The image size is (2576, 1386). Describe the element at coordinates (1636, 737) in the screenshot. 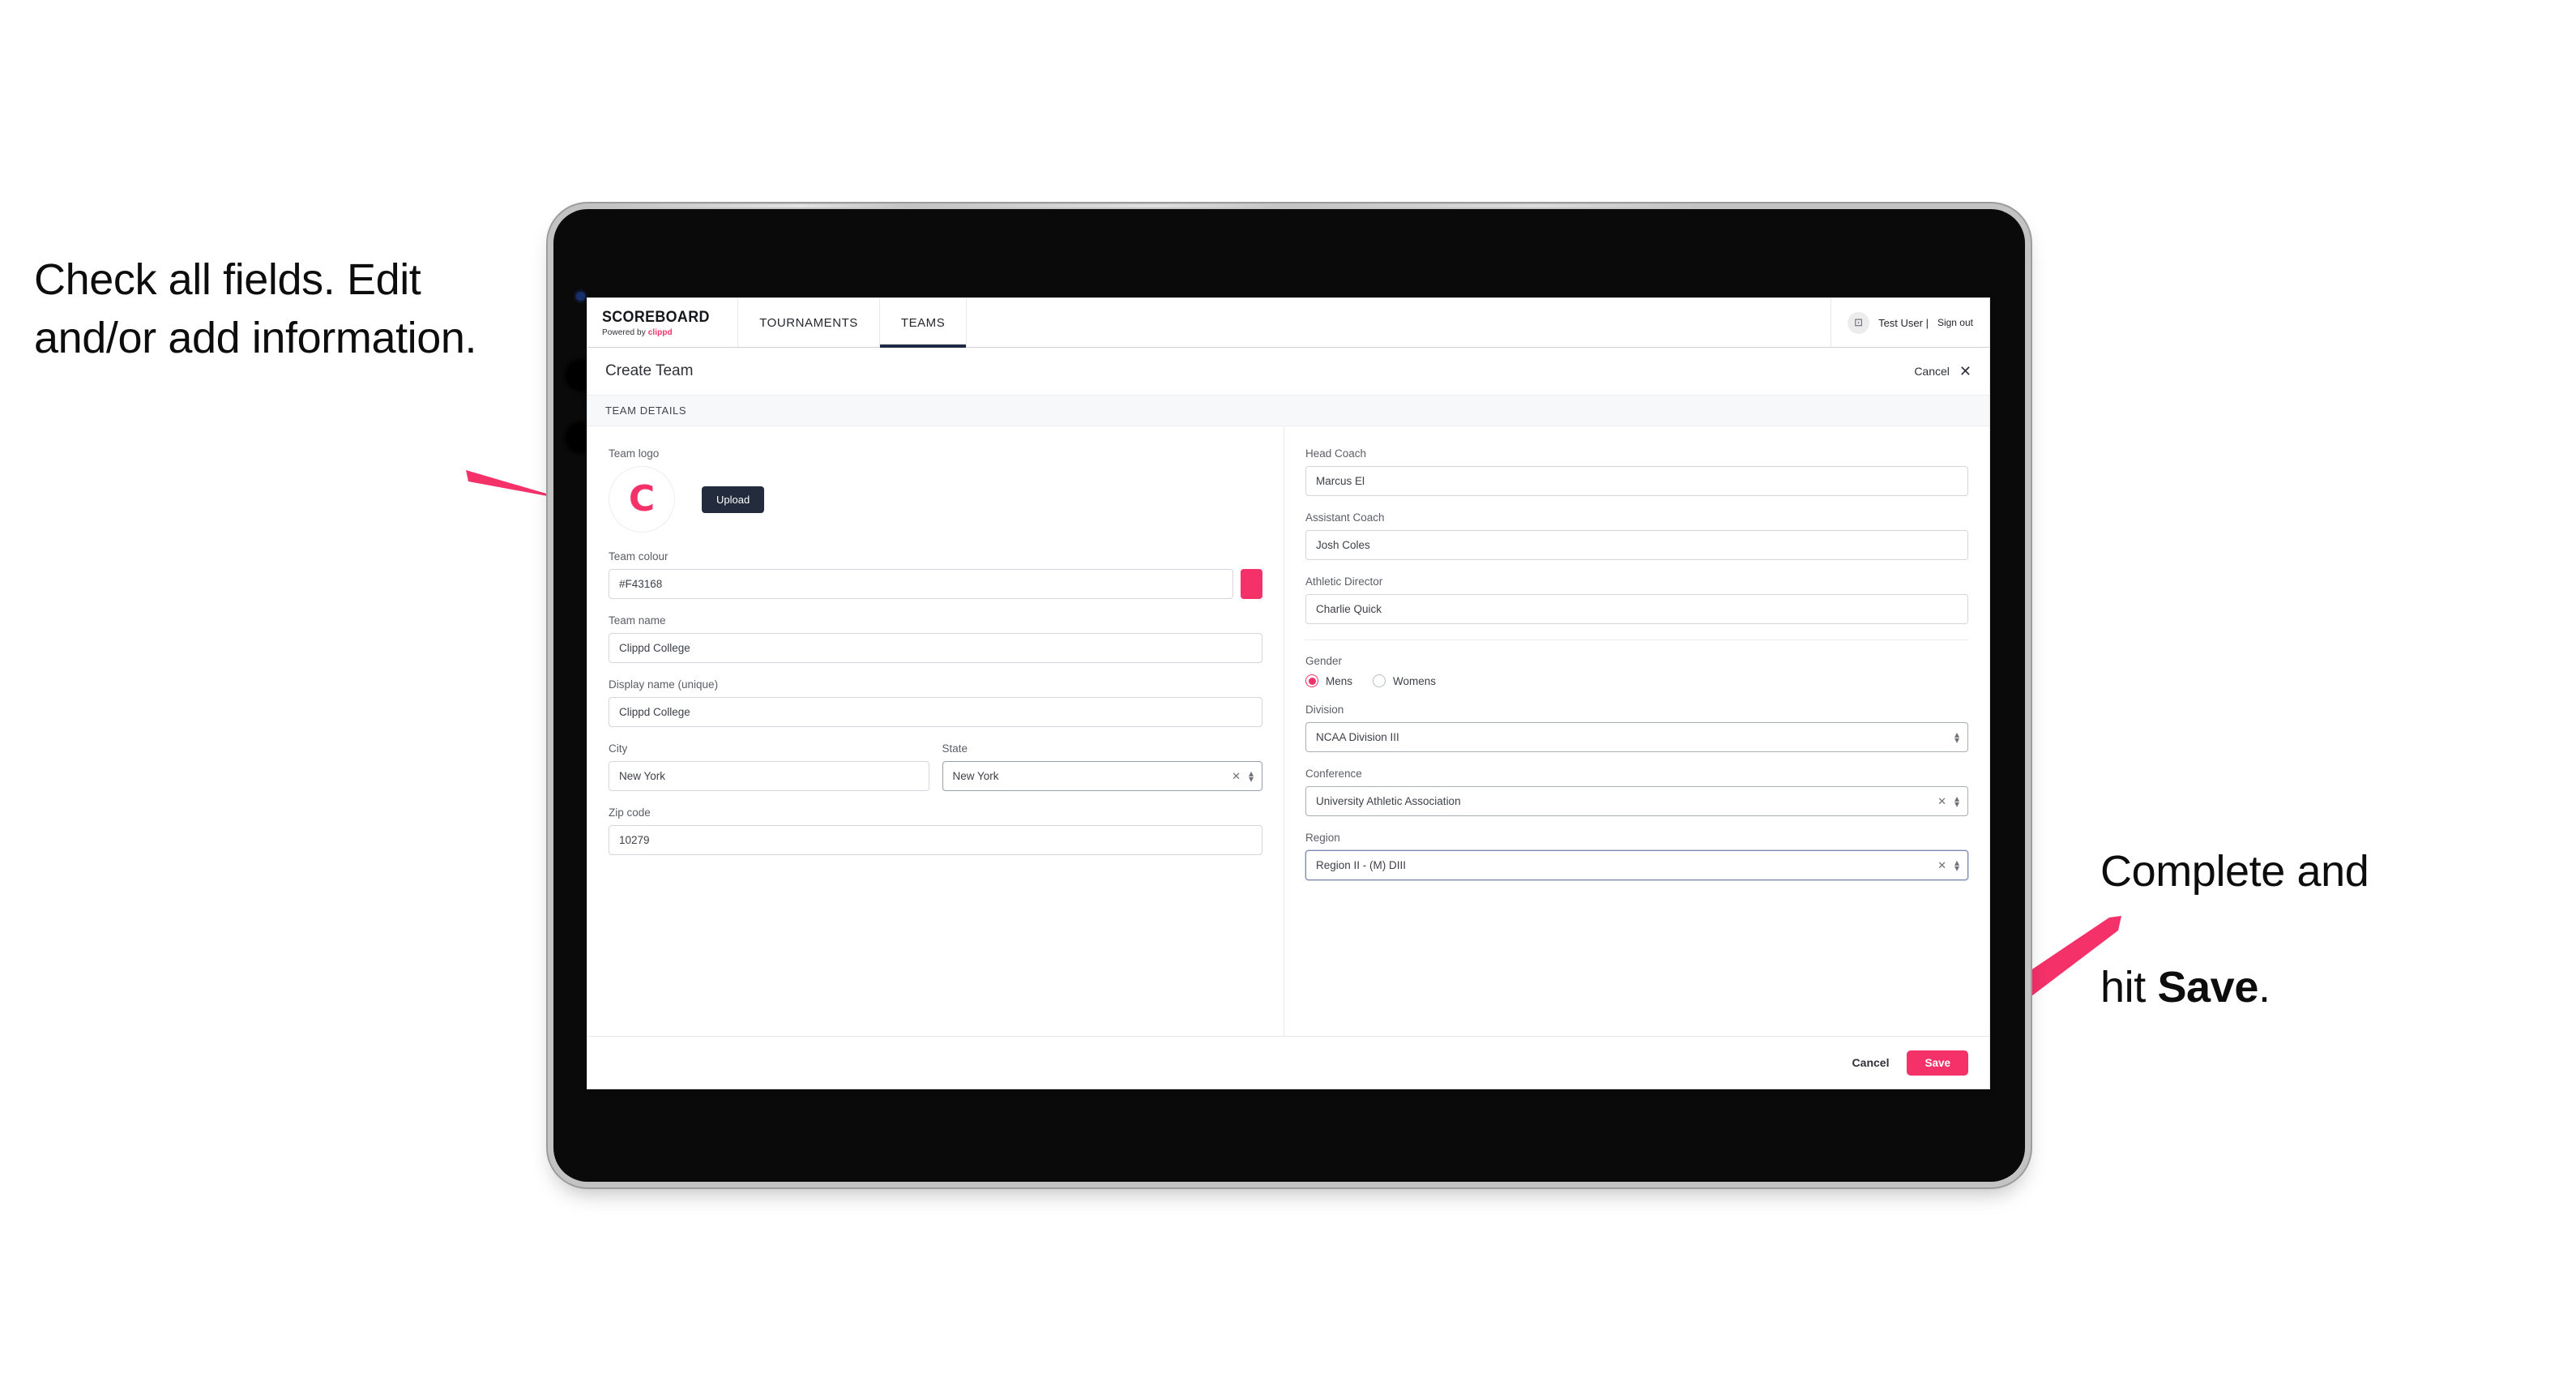

I see `division-select: NCAA Division III ▴ ▾` at that location.